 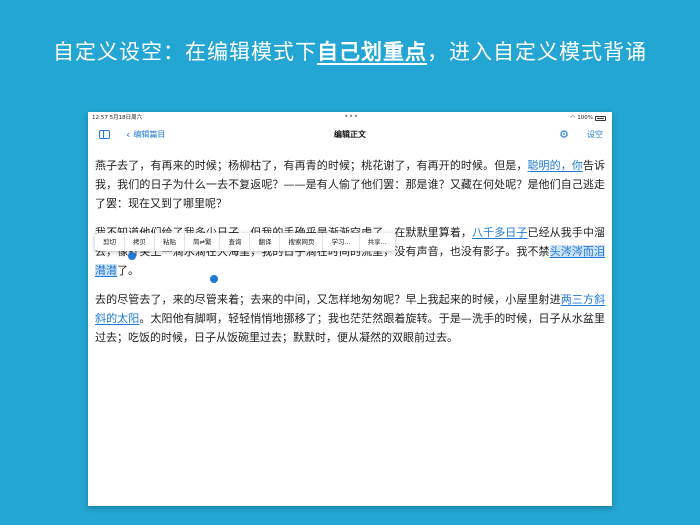 What do you see at coordinates (499, 232) in the screenshot?
I see `blank-marked-text: 八千多日子` at bounding box center [499, 232].